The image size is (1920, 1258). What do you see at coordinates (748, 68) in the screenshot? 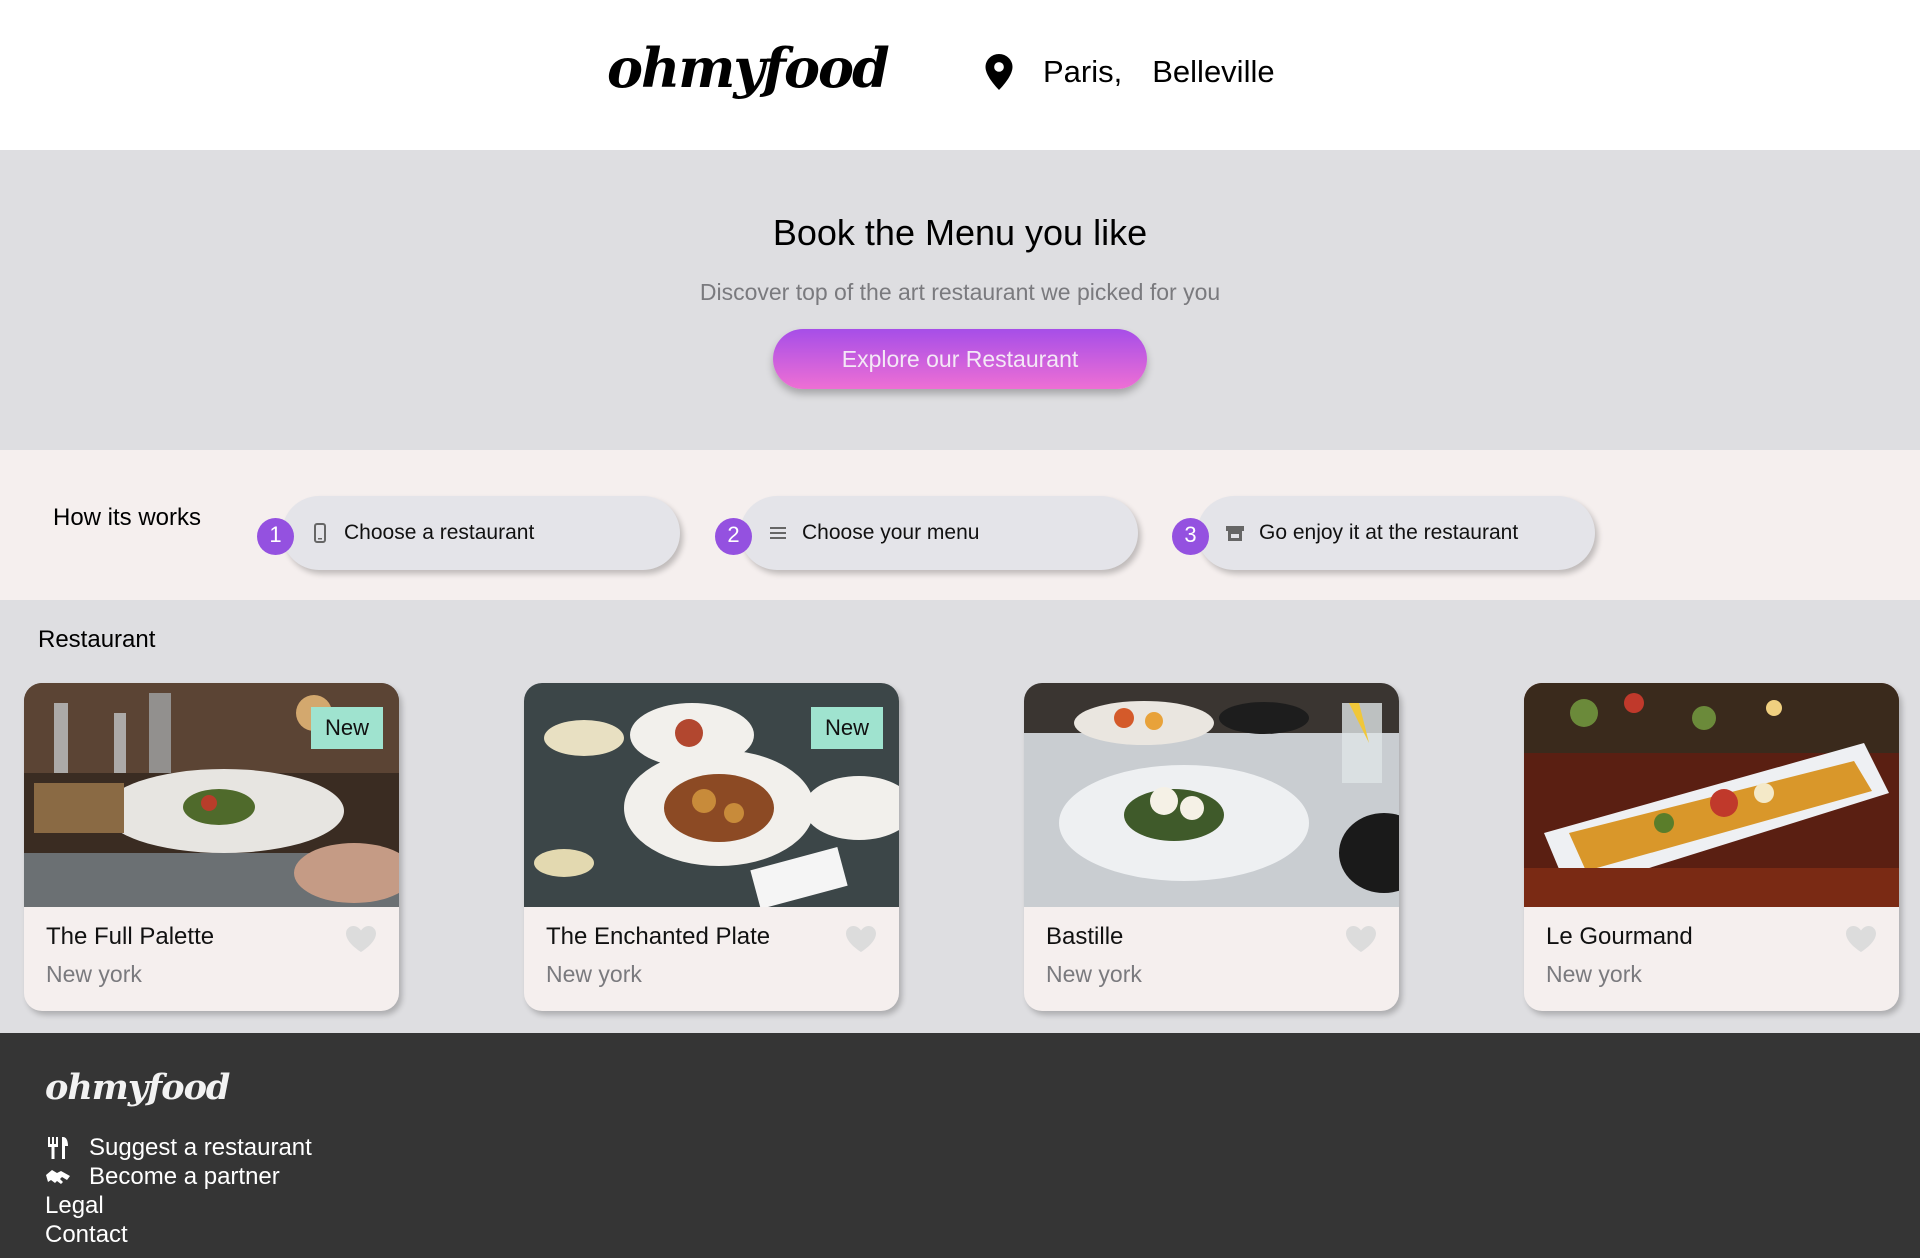
I see `site-logo: ohmyfood` at bounding box center [748, 68].